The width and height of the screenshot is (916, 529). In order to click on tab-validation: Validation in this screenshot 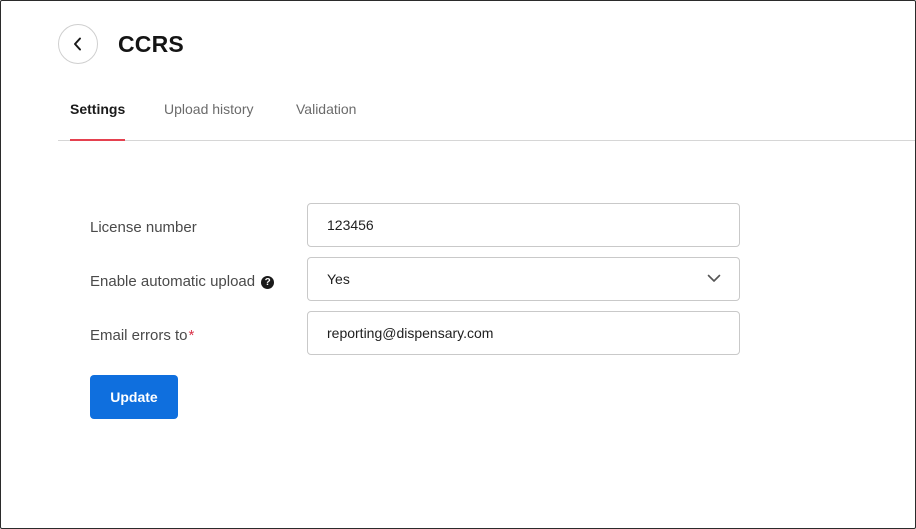, I will do `click(326, 116)`.